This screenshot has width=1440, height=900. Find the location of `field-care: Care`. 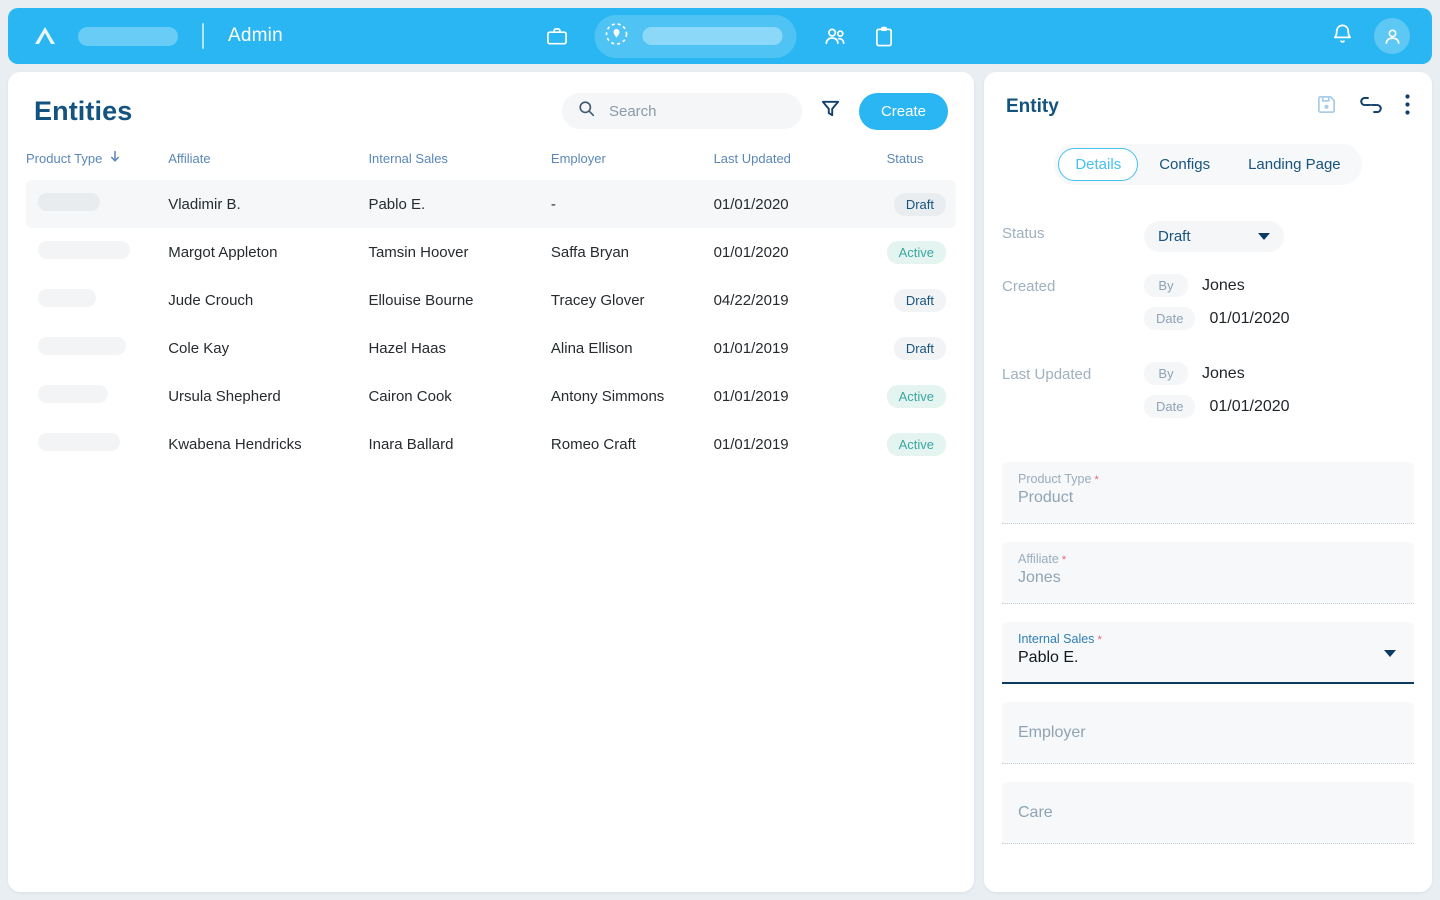

field-care: Care is located at coordinates (1208, 813).